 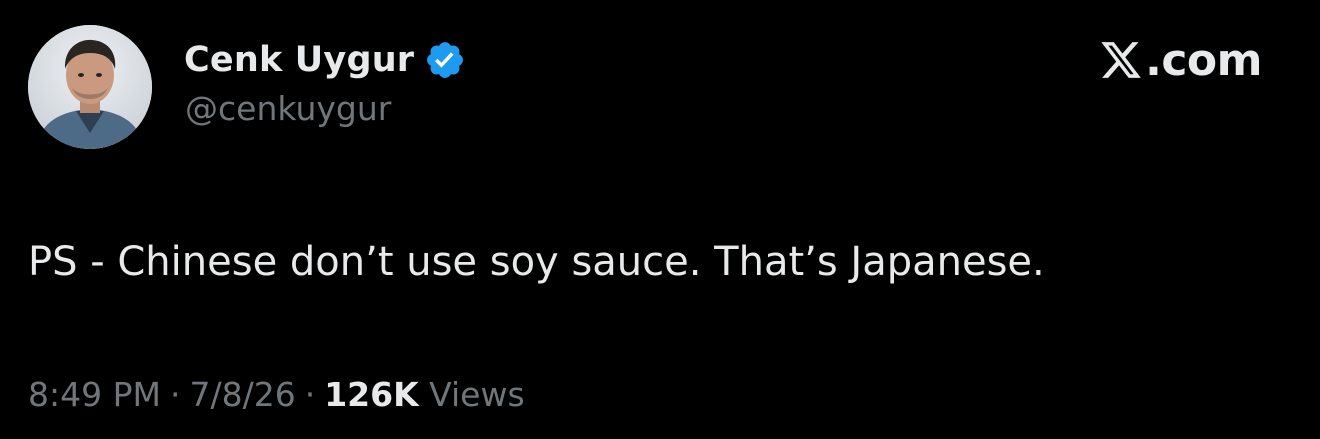 I want to click on verified-badge-icon, so click(x=445, y=60).